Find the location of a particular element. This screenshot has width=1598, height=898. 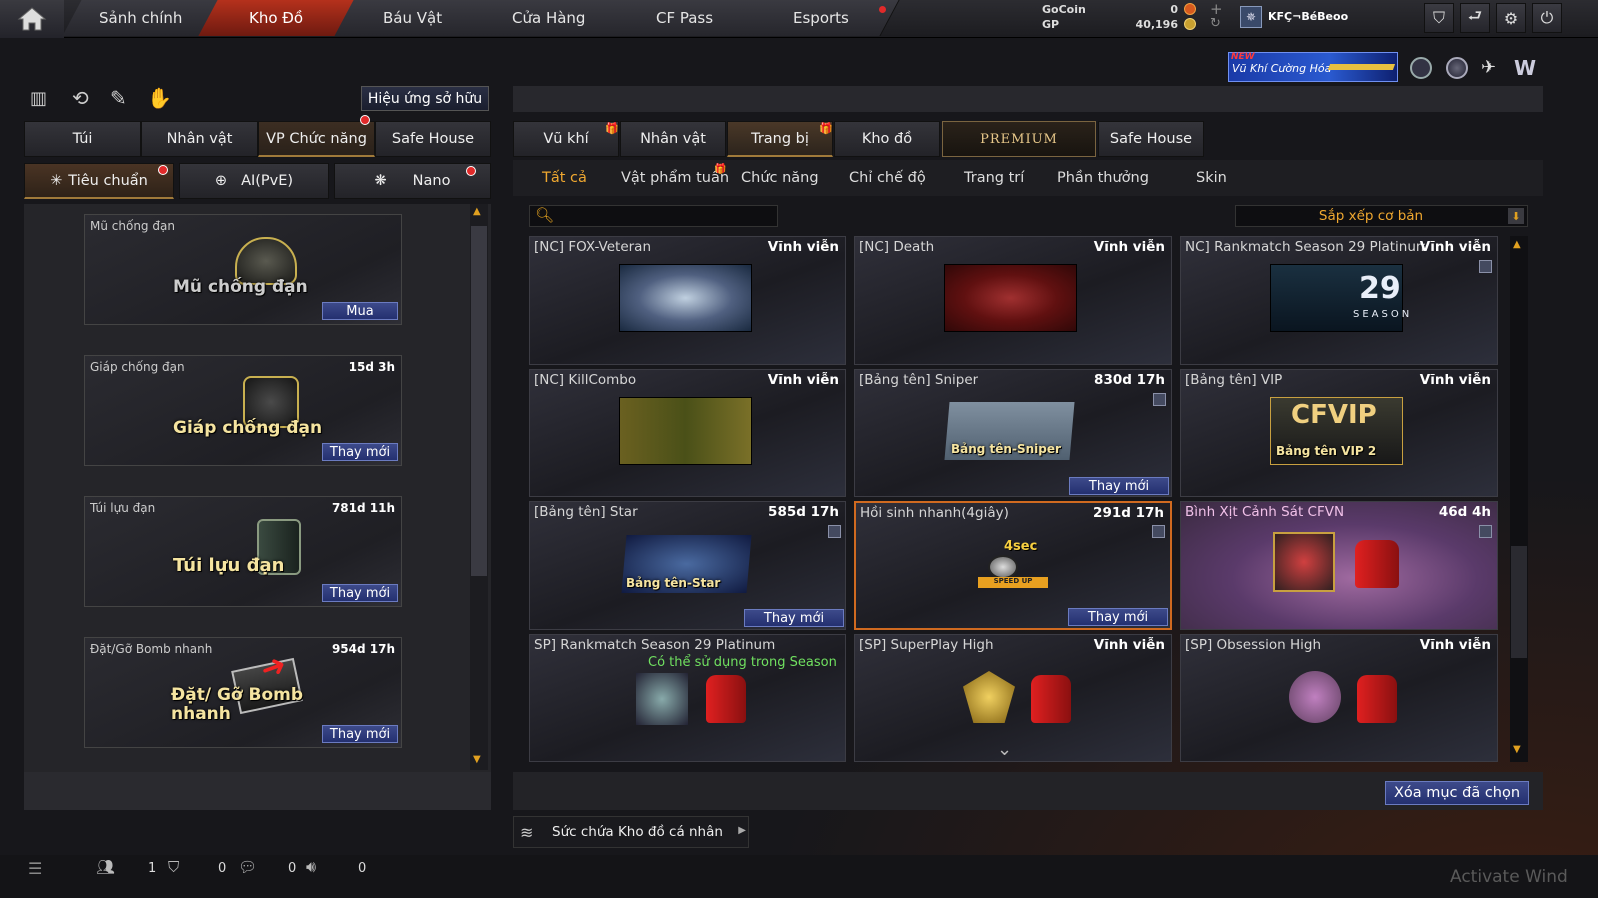

power-button: ⏻ is located at coordinates (1547, 18).